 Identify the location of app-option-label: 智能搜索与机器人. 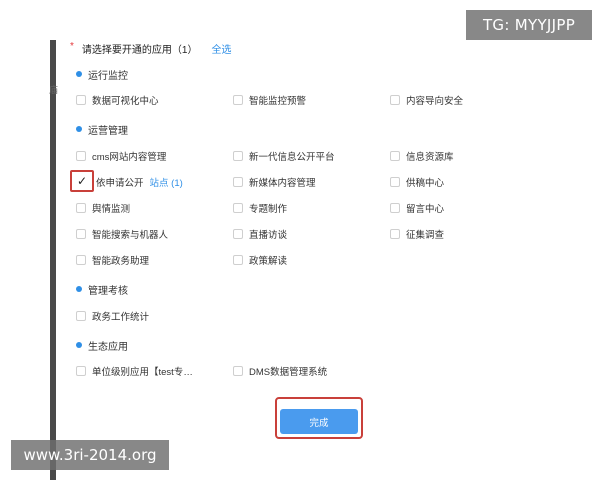
(130, 235).